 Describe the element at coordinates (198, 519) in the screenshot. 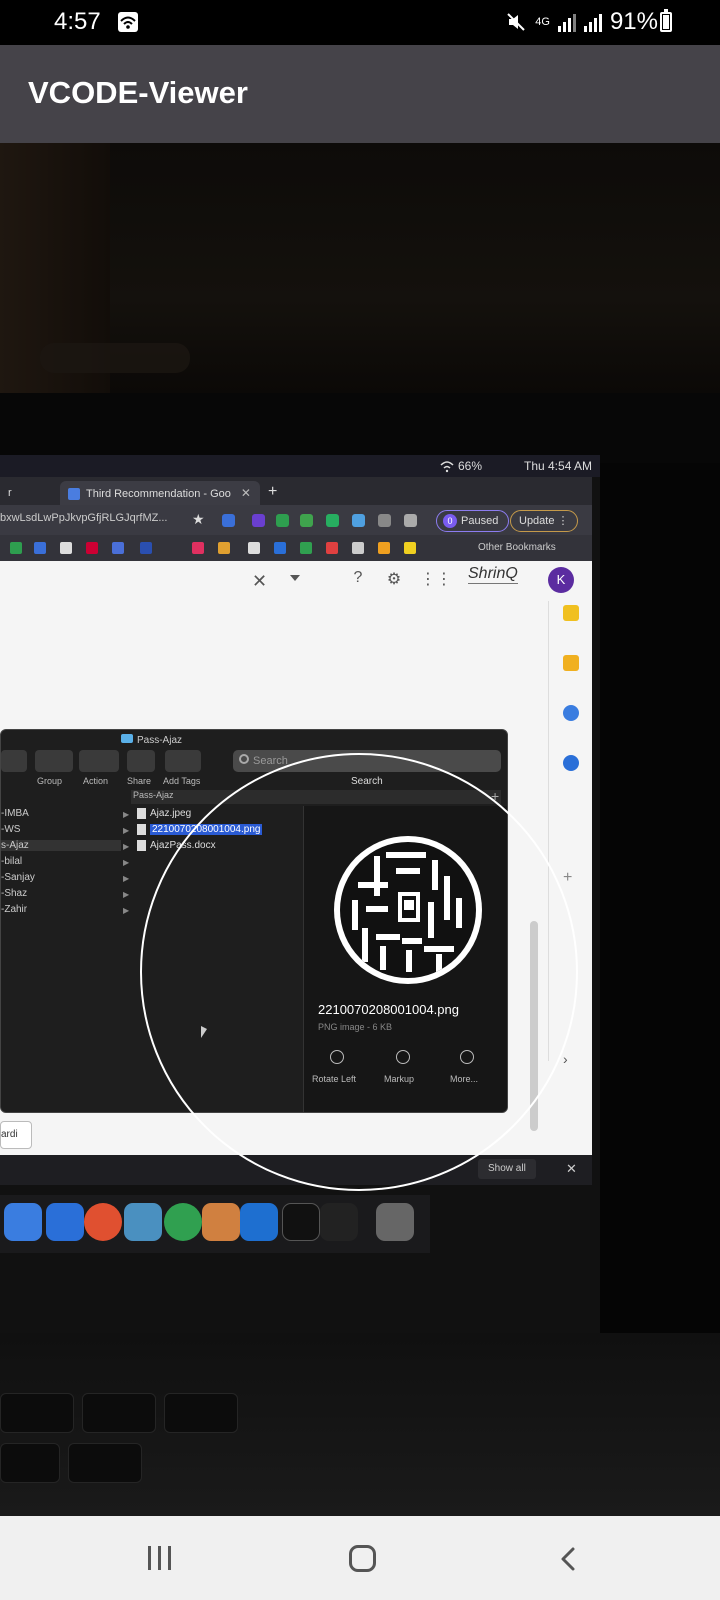

I see `star-icon: ★` at that location.